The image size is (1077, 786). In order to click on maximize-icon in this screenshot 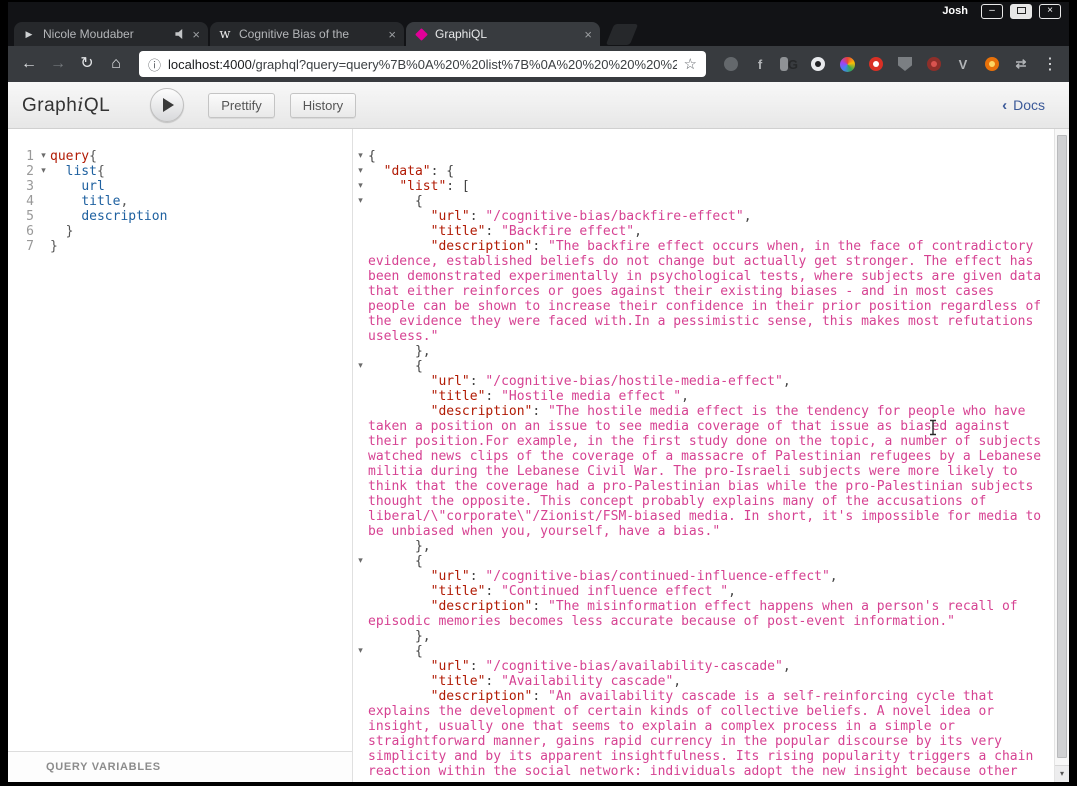, I will do `click(1021, 10)`.